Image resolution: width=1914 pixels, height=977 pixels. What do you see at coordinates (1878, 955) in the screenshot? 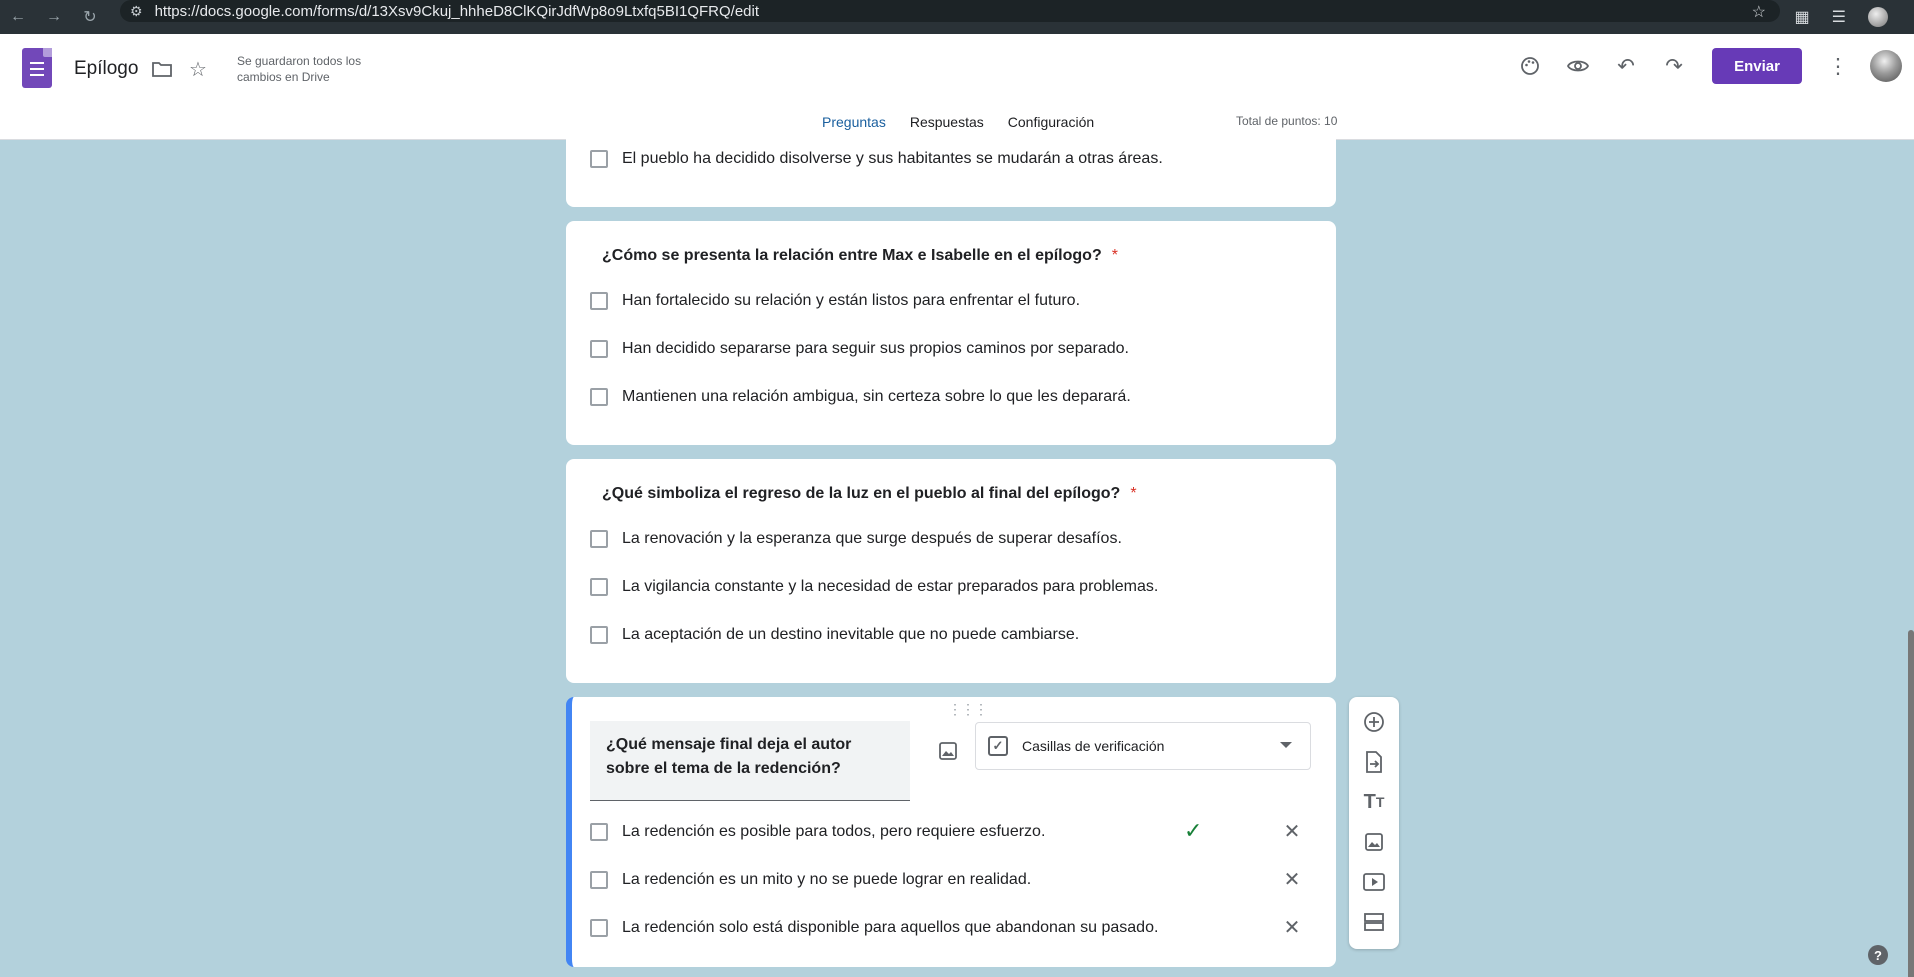
I see `help-icon: ?` at bounding box center [1878, 955].